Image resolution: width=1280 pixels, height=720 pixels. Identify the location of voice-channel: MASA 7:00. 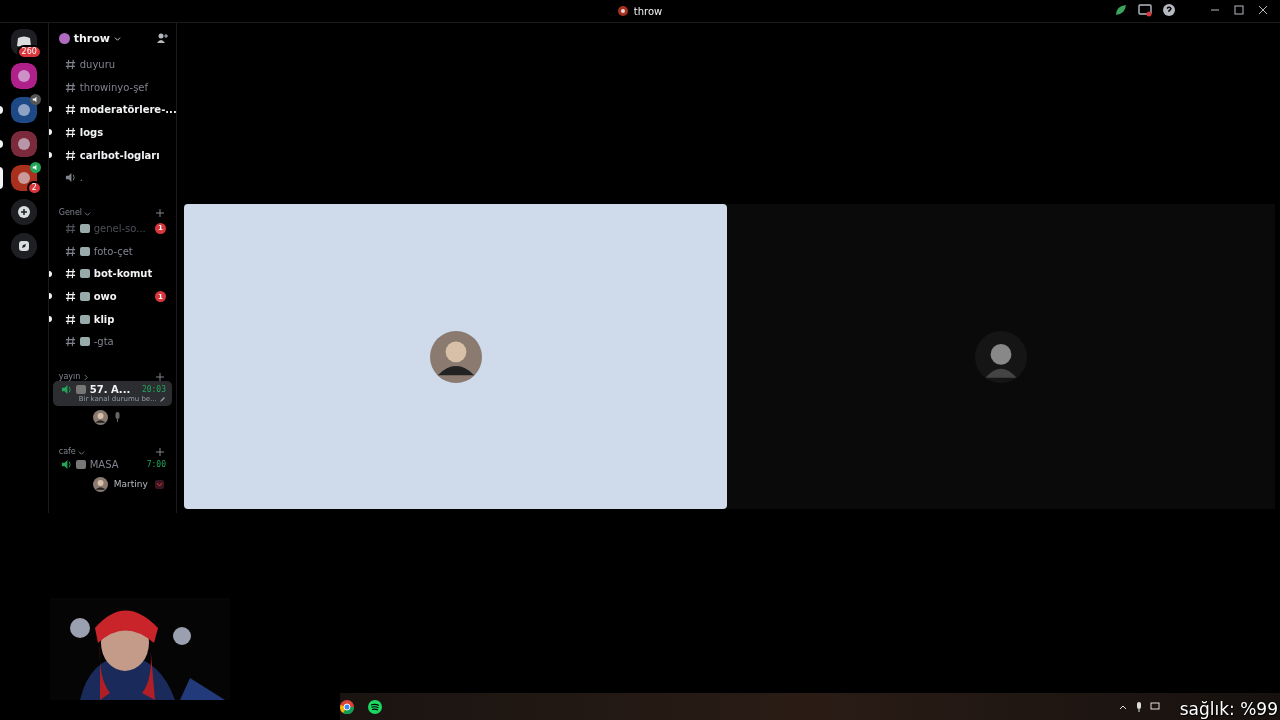
(112, 465).